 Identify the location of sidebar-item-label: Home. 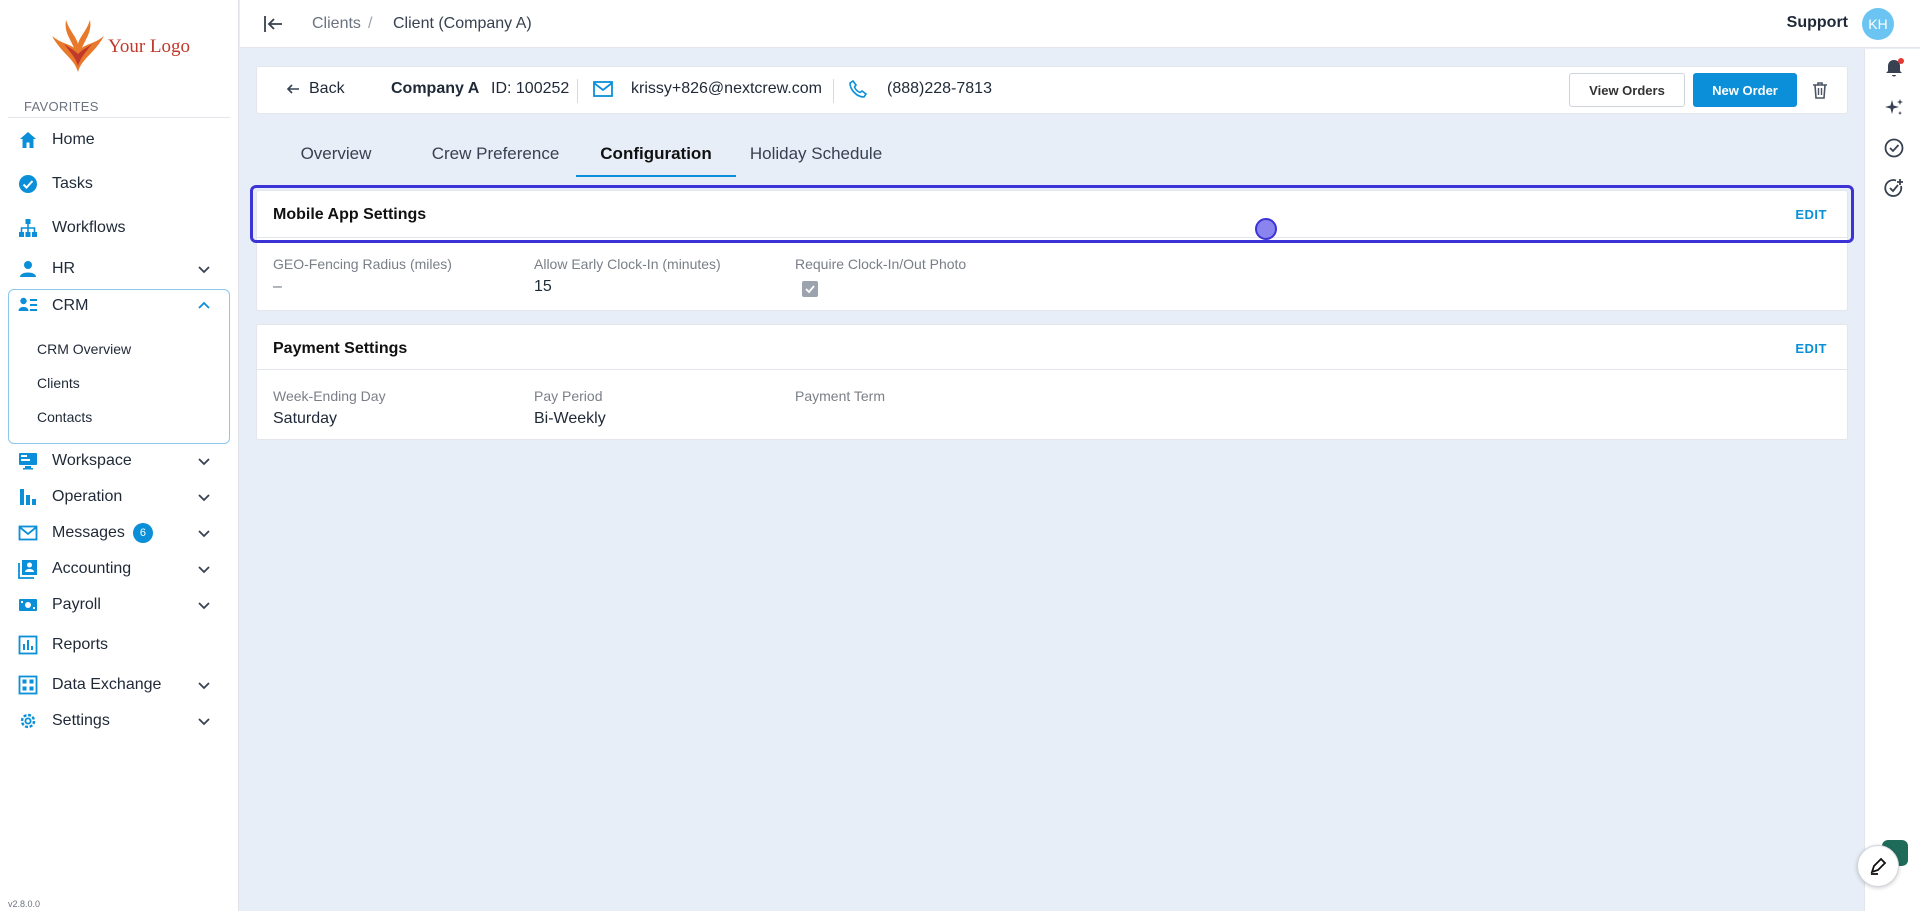
(73, 139).